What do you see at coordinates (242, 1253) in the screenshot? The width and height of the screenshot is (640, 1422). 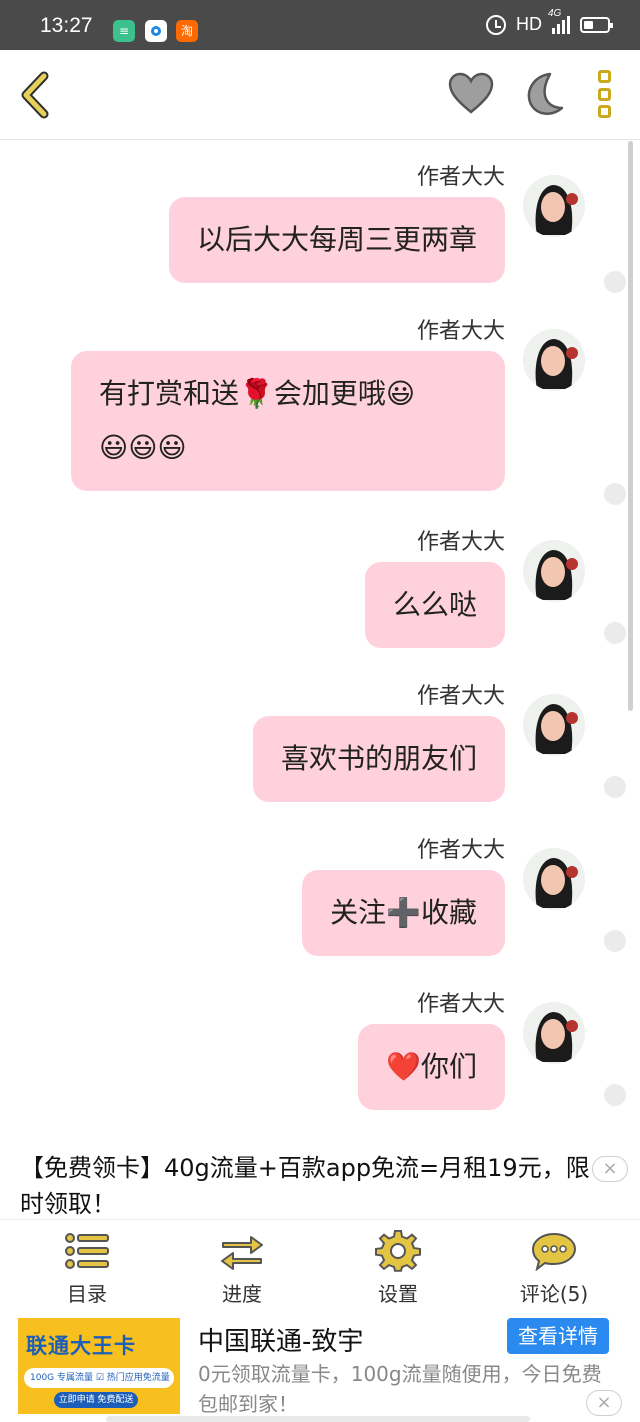 I see `progress-icon` at bounding box center [242, 1253].